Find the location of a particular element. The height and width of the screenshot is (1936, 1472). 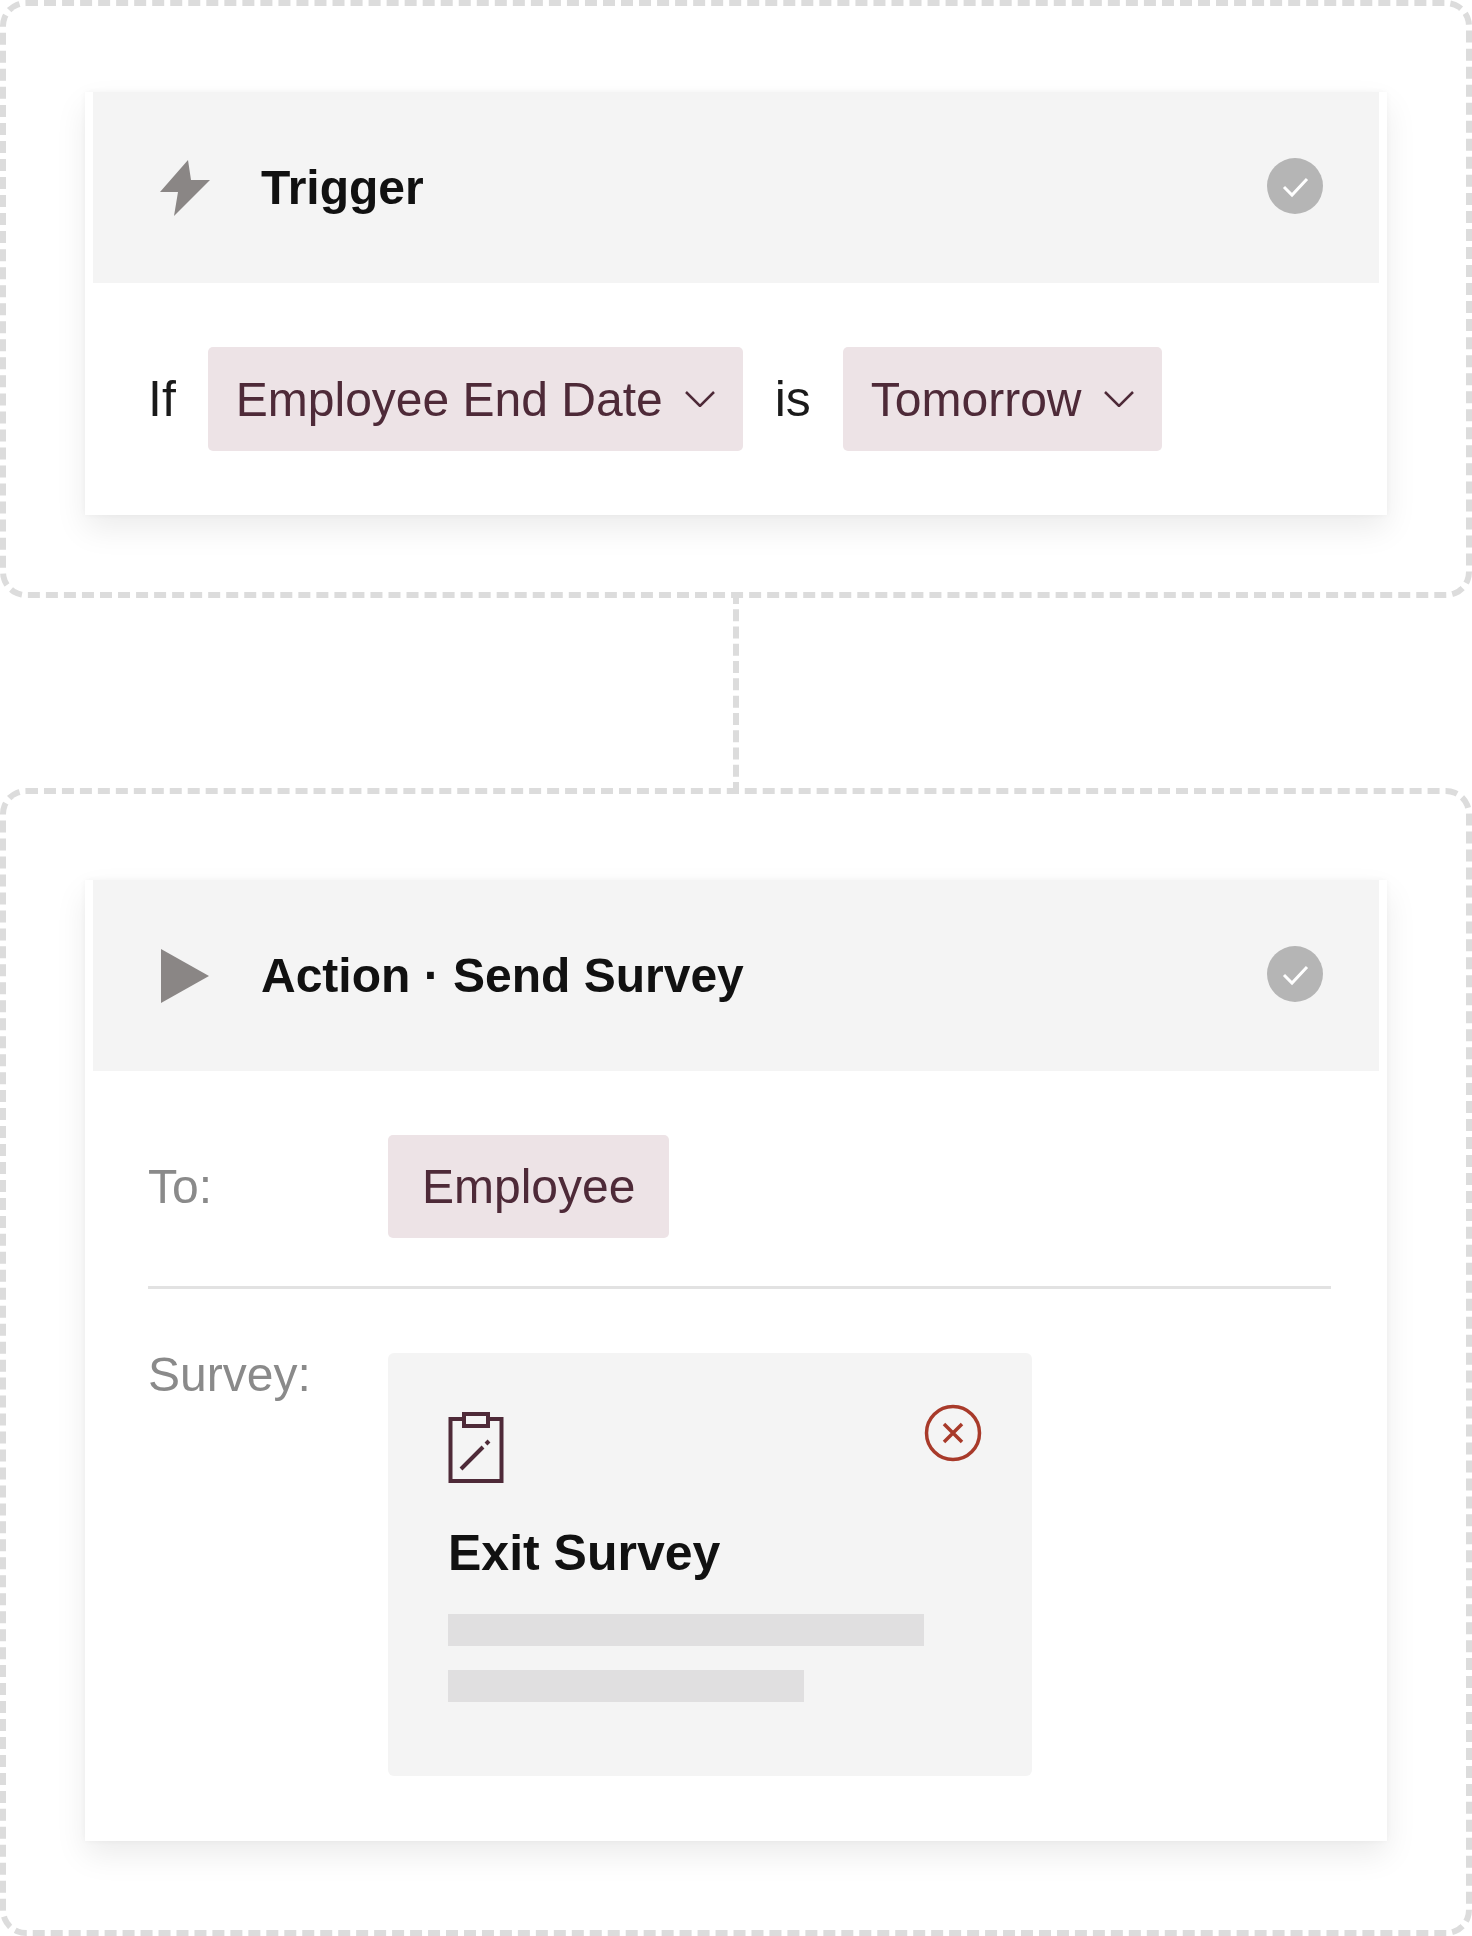

field-label: To: is located at coordinates (181, 1187).